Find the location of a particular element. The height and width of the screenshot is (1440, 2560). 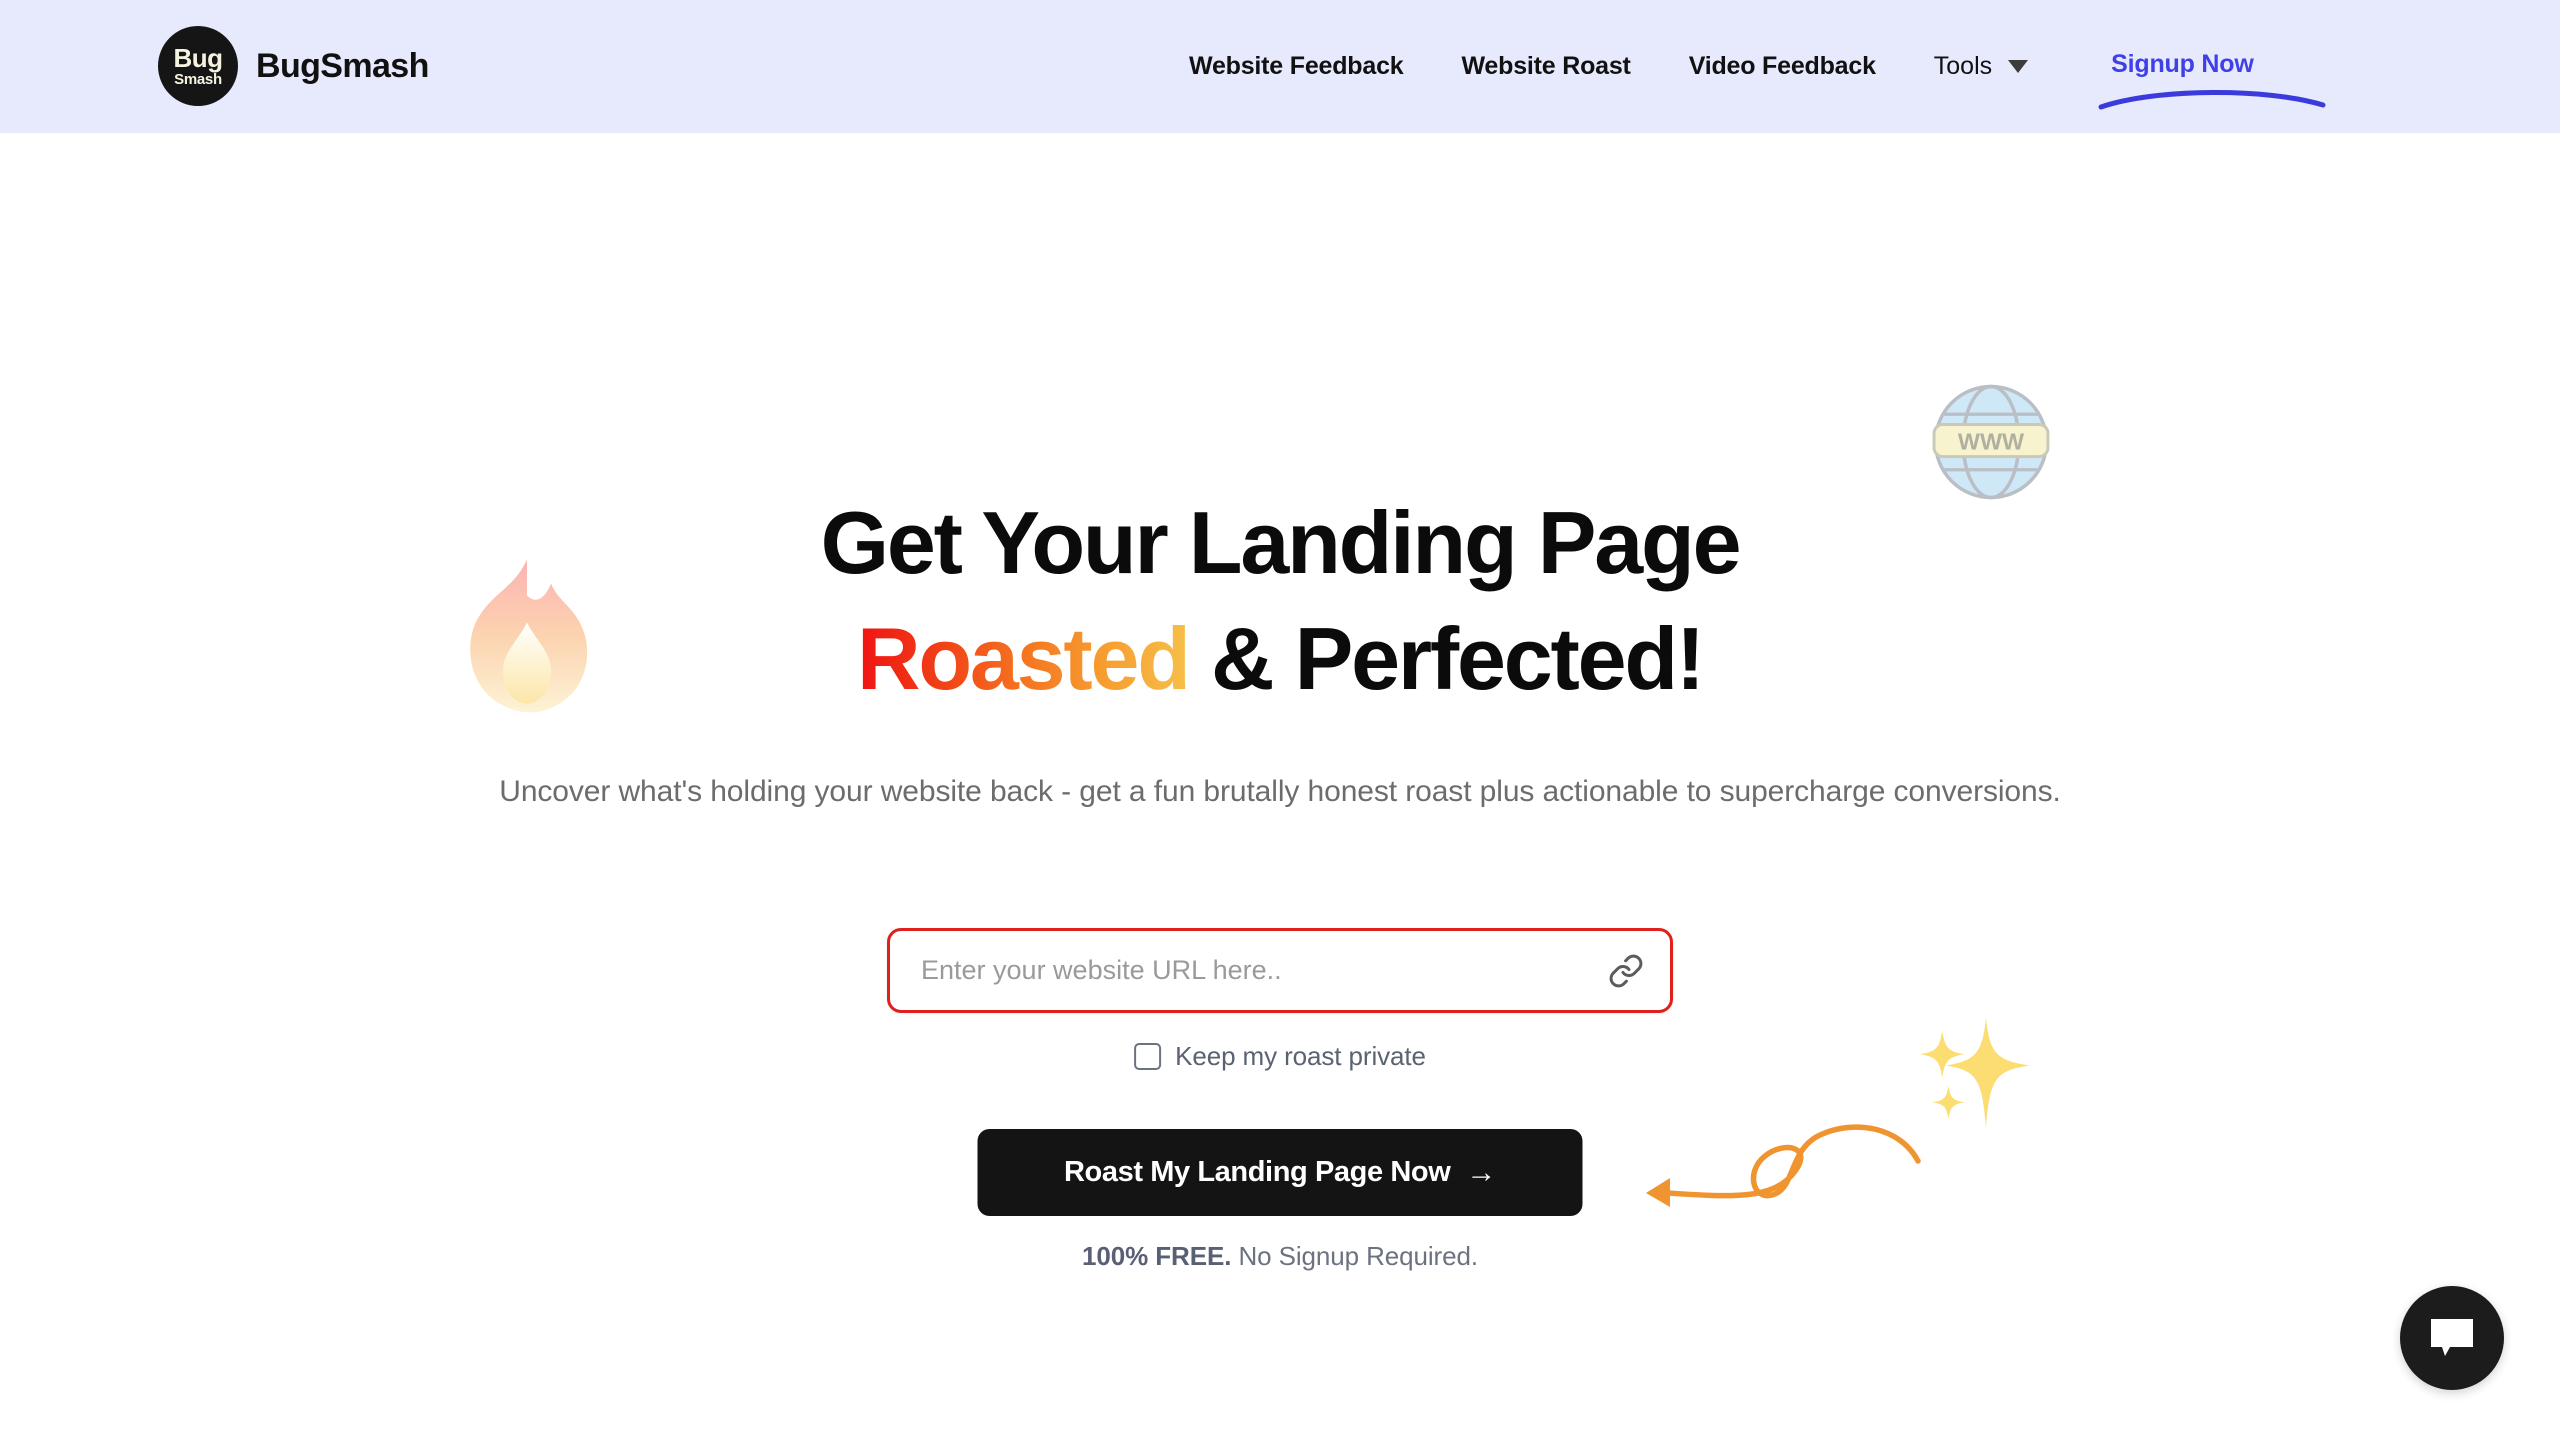

roast-my-landing-page-button: Roast My Landing Page Now → is located at coordinates (1280, 1172).